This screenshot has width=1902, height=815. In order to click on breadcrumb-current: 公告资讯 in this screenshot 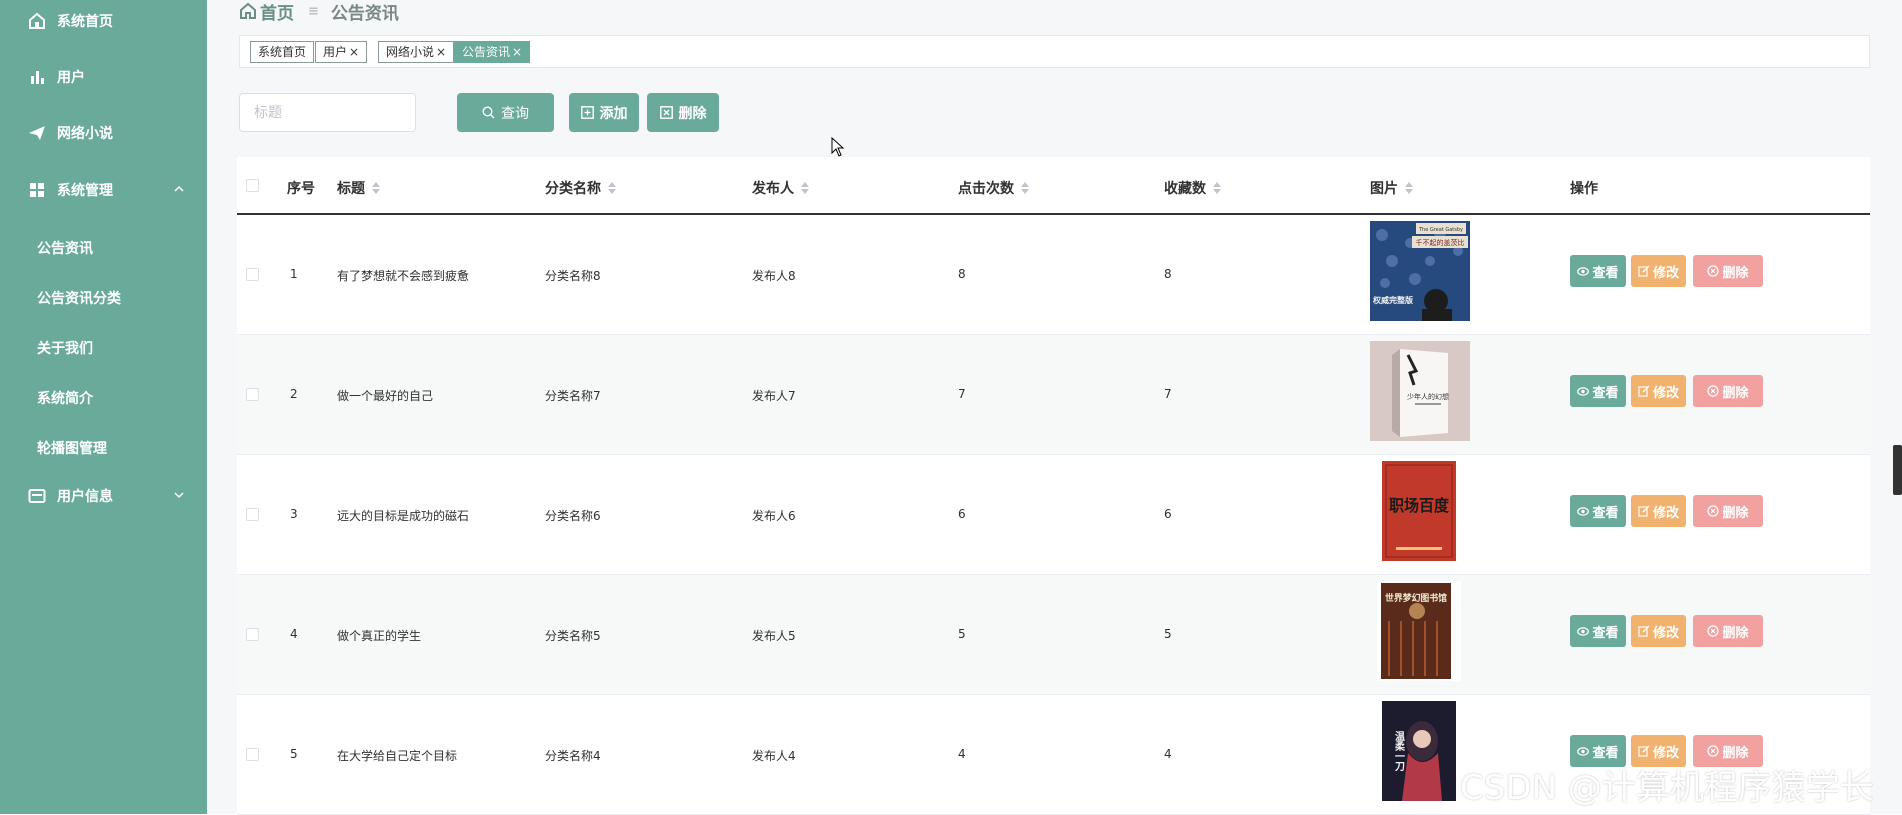, I will do `click(364, 13)`.